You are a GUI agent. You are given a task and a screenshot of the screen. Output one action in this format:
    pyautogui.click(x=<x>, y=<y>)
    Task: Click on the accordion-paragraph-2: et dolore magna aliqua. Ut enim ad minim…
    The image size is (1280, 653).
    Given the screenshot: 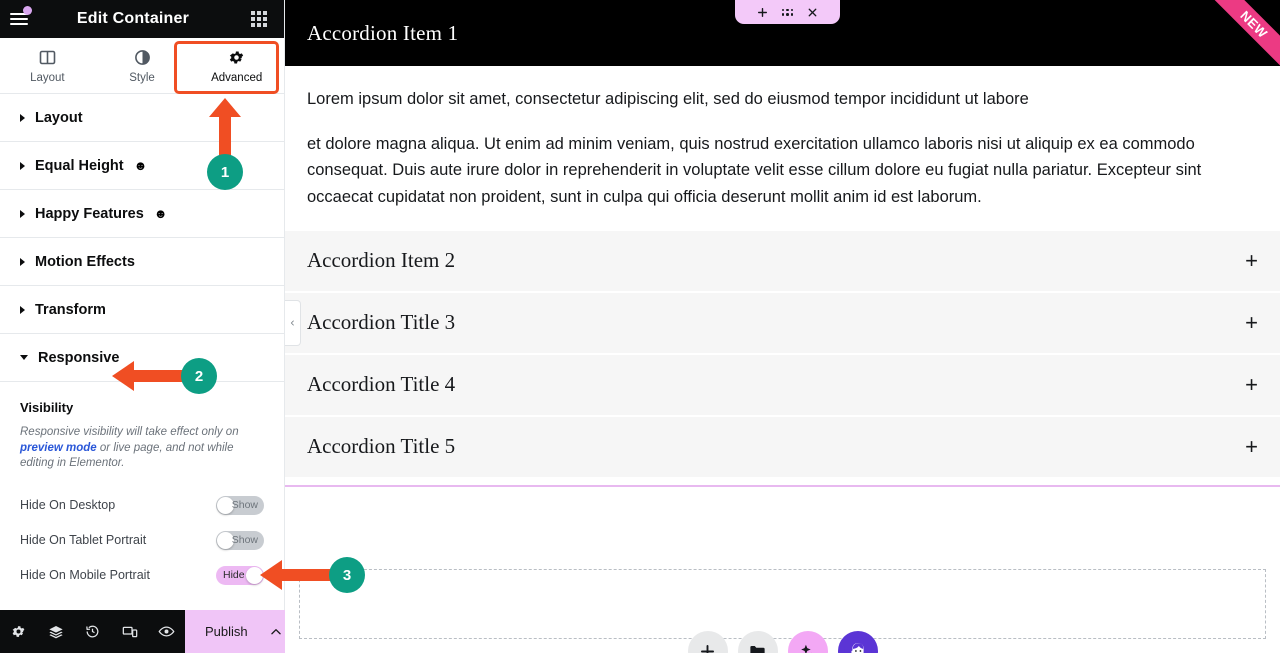 What is the action you would take?
    pyautogui.click(x=754, y=170)
    